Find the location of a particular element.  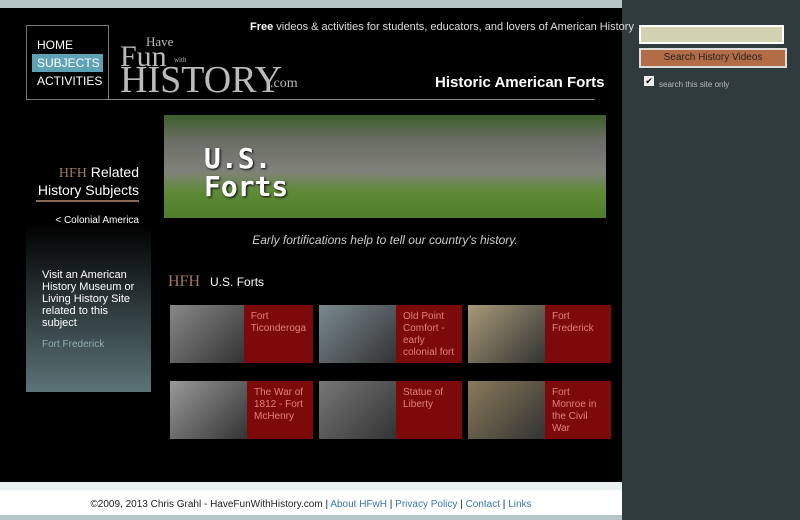

section-heading: HFH U.S. Forts is located at coordinates (216, 282).